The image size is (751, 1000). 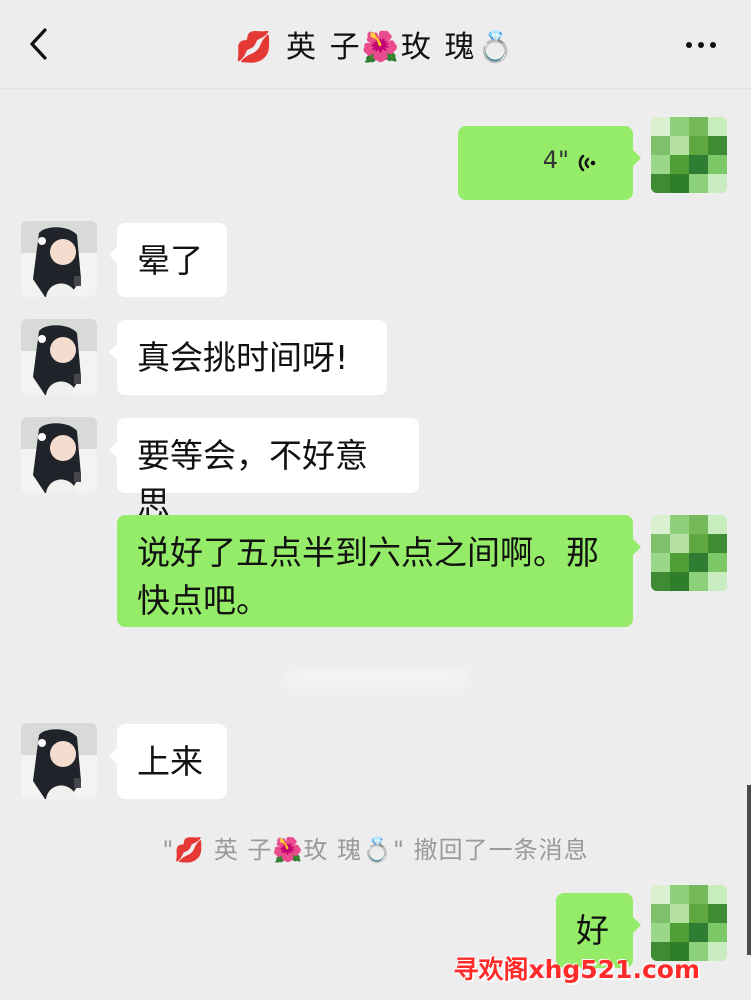 I want to click on more-icon, so click(x=701, y=45).